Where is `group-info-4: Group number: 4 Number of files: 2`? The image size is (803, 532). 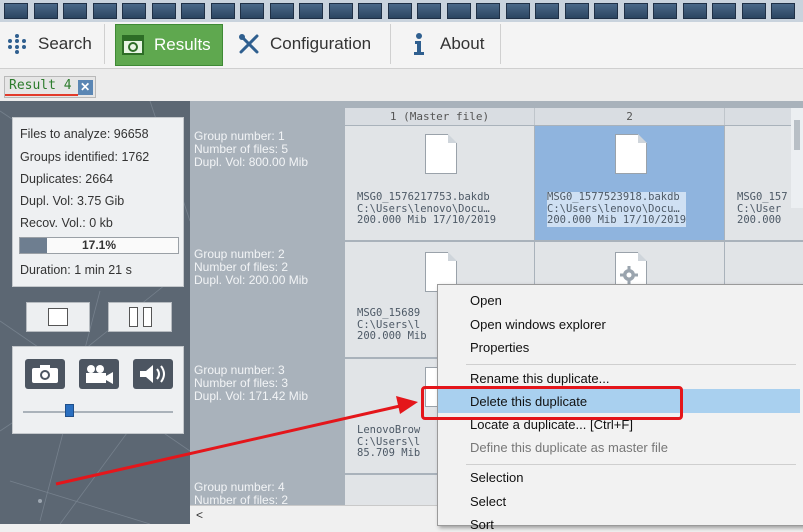
group-info-4: Group number: 4 Number of files: 2 is located at coordinates (268, 494).